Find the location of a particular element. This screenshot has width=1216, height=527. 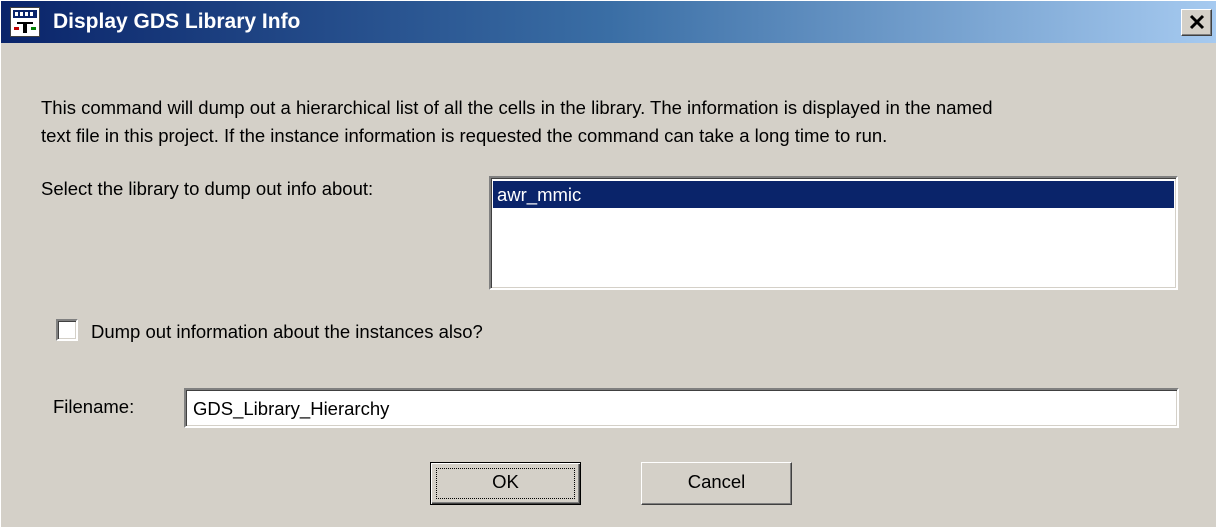

cancel-button: Cancel is located at coordinates (716, 483).